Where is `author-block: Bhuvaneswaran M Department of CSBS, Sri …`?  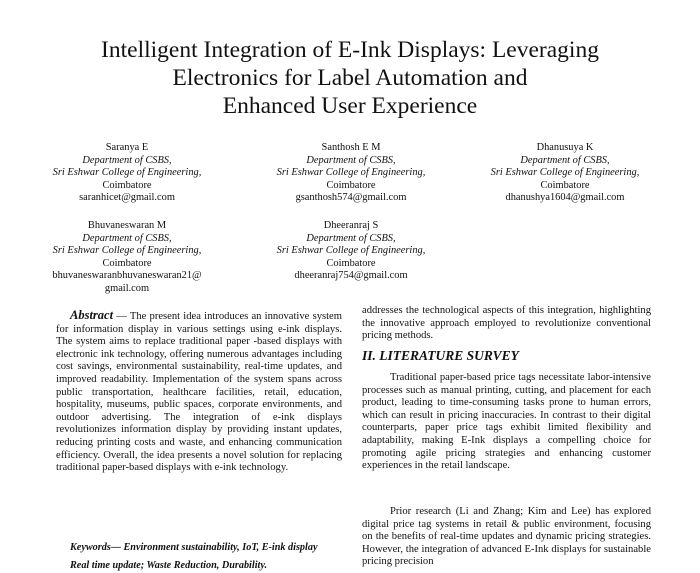
author-block: Bhuvaneswaran M Department of CSBS, Sri … is located at coordinates (127, 258).